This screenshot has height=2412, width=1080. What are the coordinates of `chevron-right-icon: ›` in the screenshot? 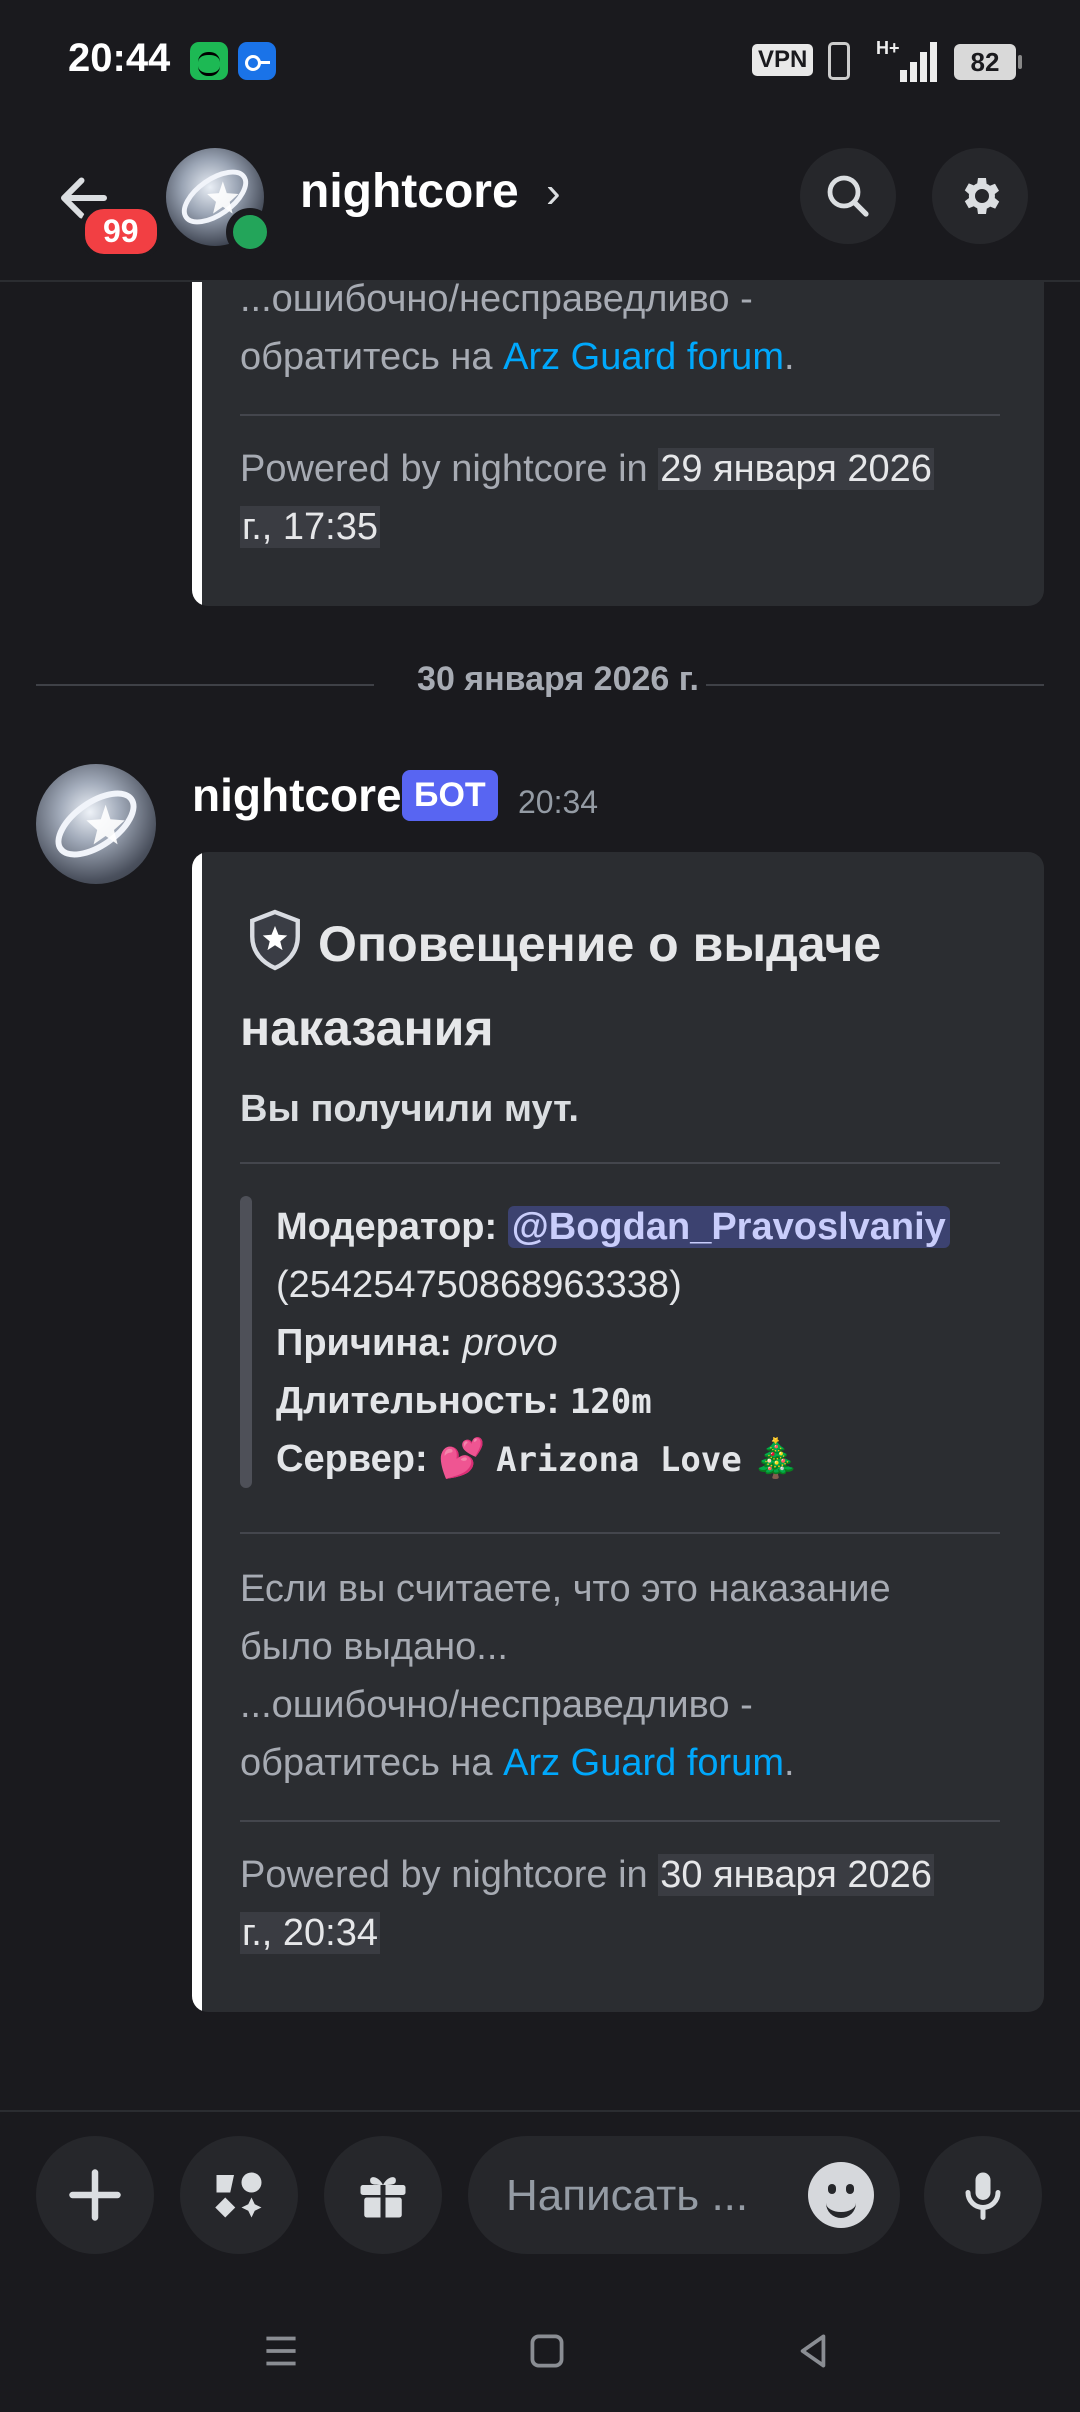 It's located at (553, 193).